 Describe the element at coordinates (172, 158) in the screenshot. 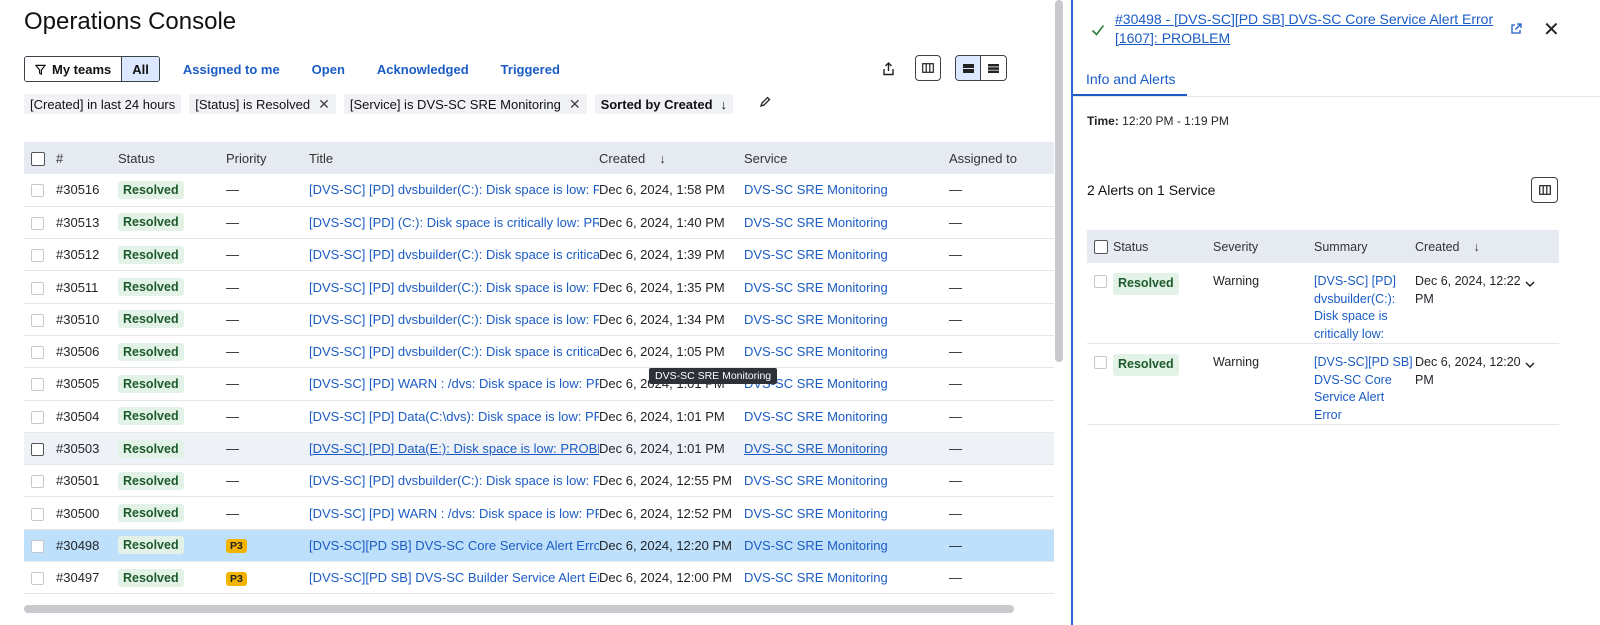

I see `col-status: Status` at that location.